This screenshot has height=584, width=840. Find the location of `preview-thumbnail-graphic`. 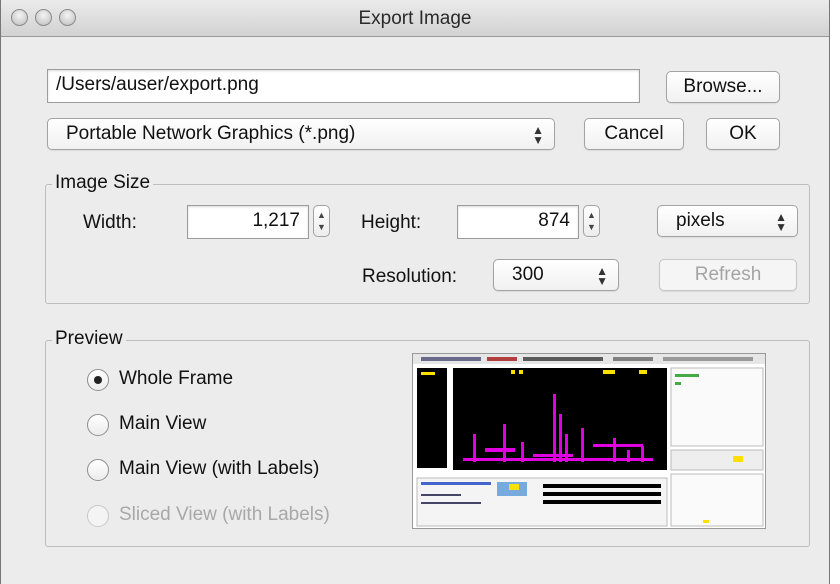

preview-thumbnail-graphic is located at coordinates (589, 440).